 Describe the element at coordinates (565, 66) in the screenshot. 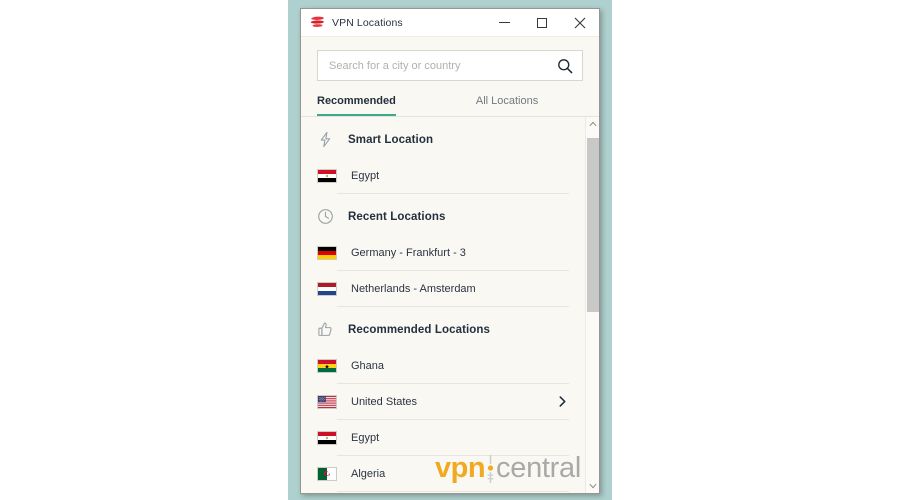

I see `search-icon` at that location.